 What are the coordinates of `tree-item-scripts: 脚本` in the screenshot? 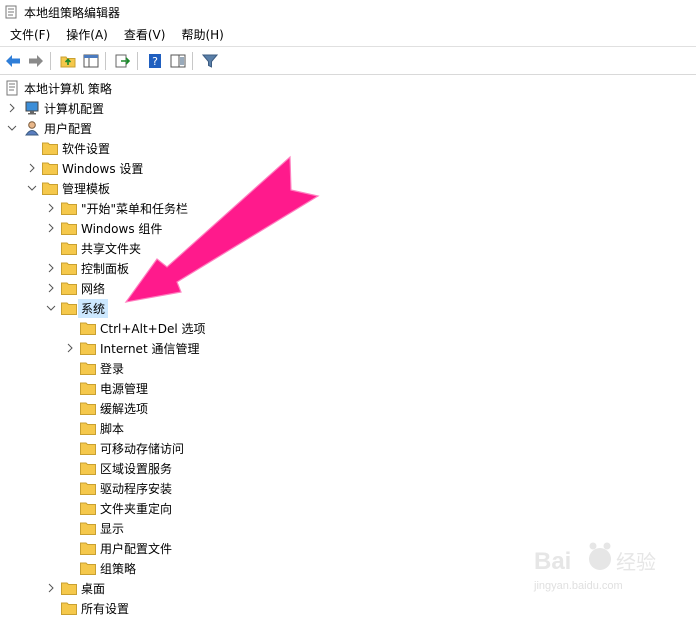 It's located at (102, 428).